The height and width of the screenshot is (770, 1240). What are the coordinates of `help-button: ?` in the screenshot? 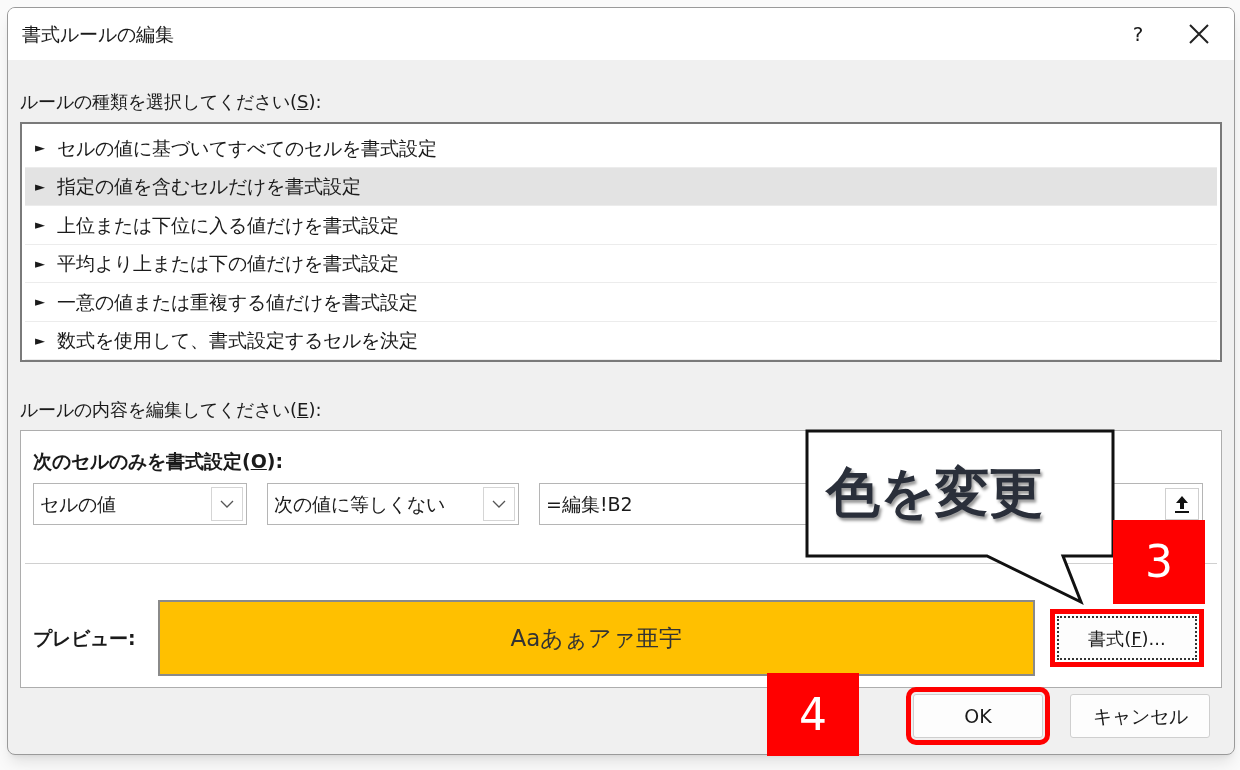 It's located at (1138, 34).